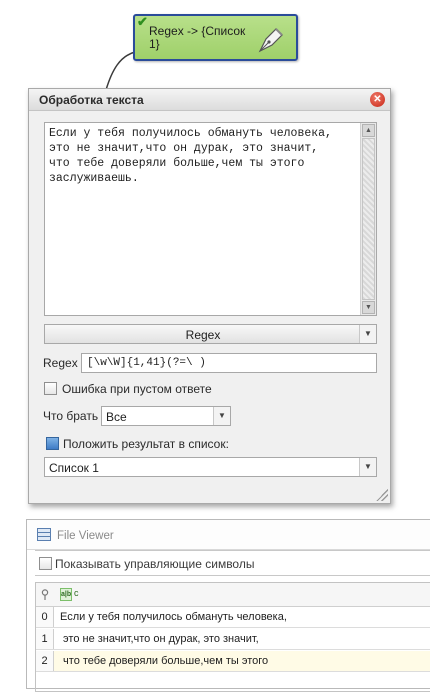 This screenshot has height=692, width=430. What do you see at coordinates (209, 100) in the screenshot?
I see `dialog-header: Обработка текста ✕` at bounding box center [209, 100].